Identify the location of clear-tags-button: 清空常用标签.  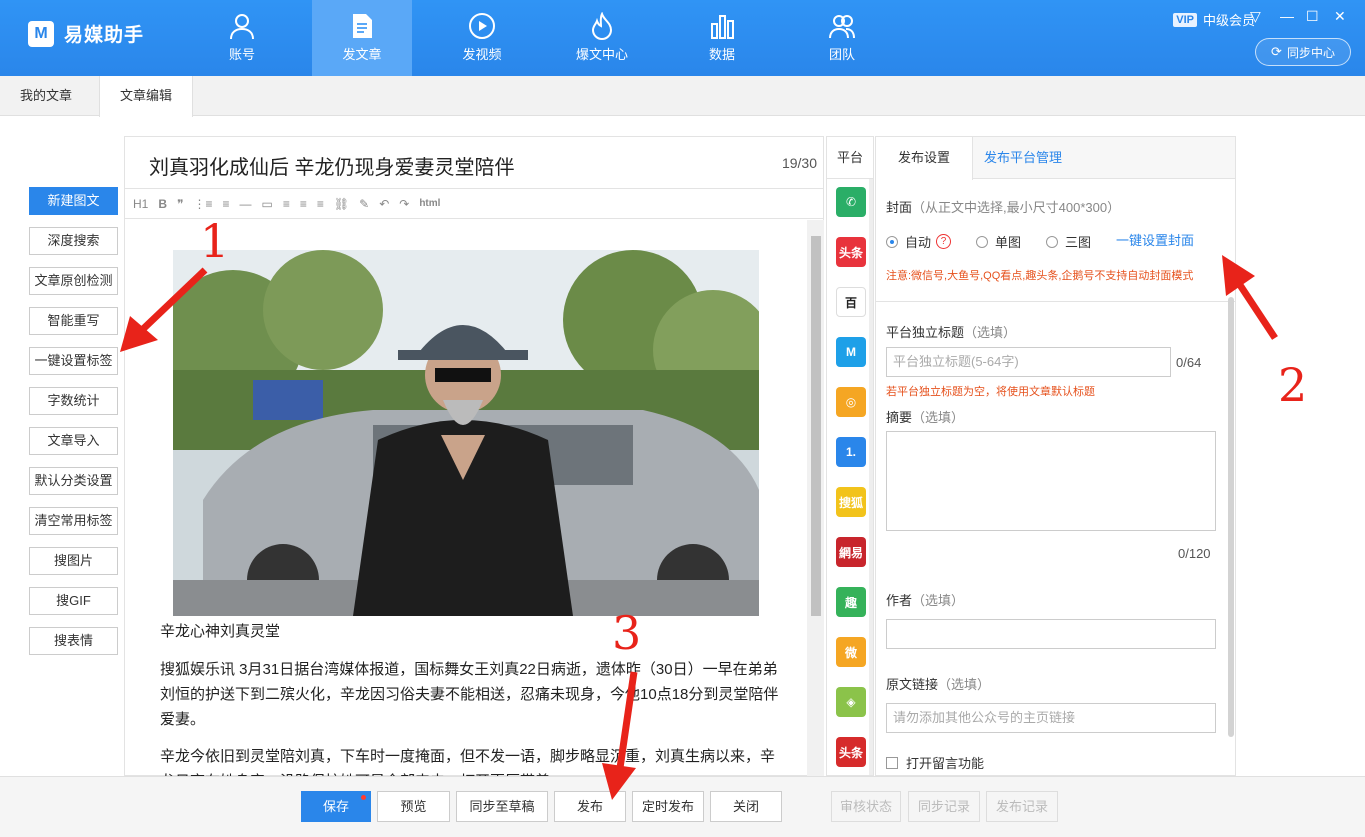
(73, 521).